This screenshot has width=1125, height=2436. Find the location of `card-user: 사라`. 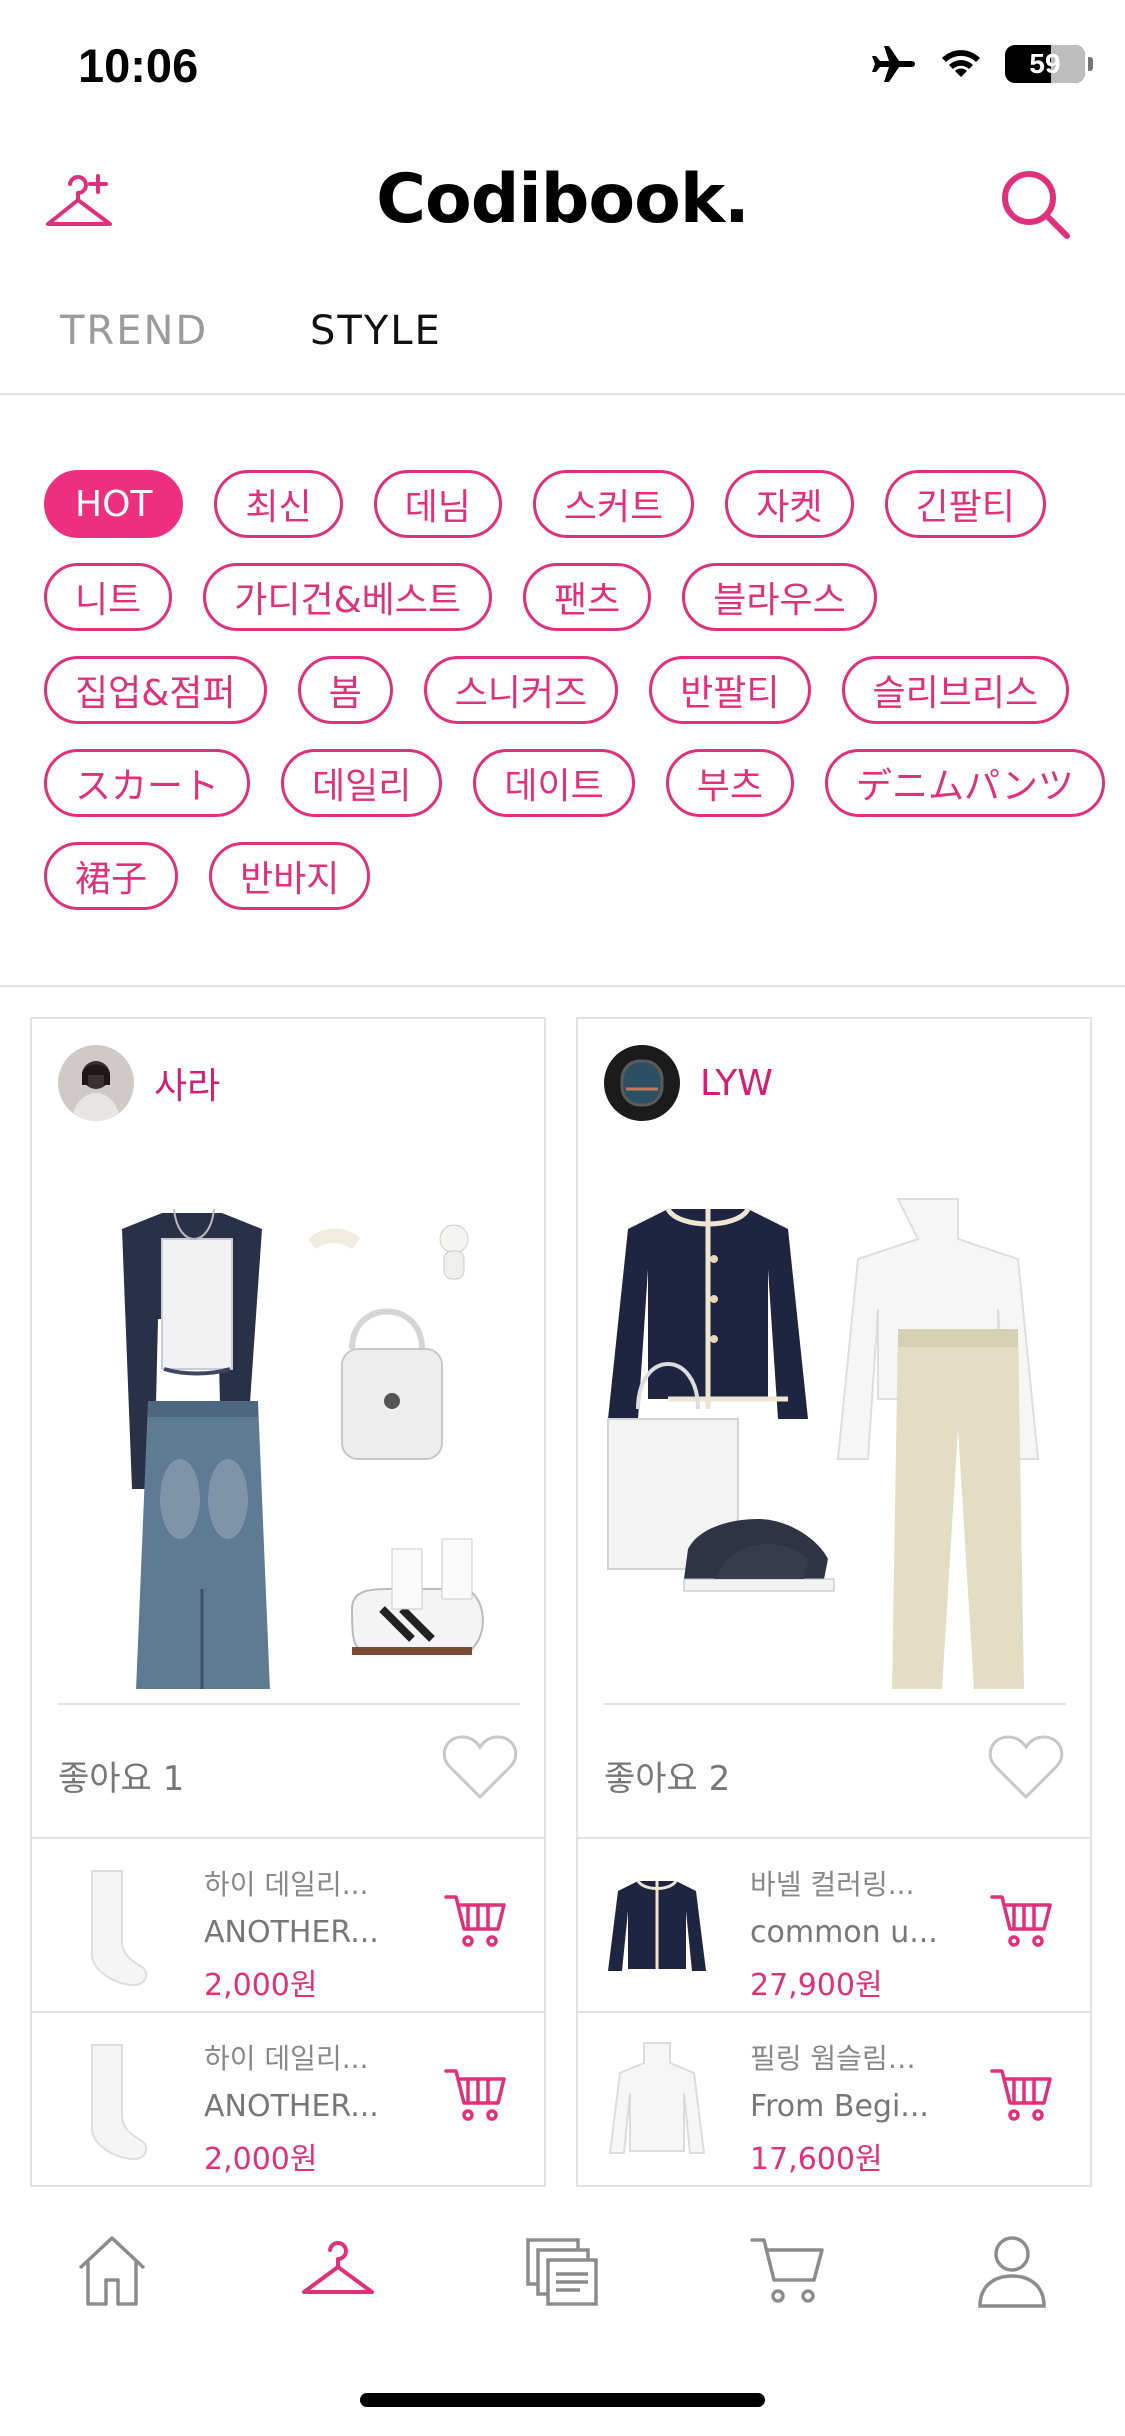

card-user: 사라 is located at coordinates (139, 1083).